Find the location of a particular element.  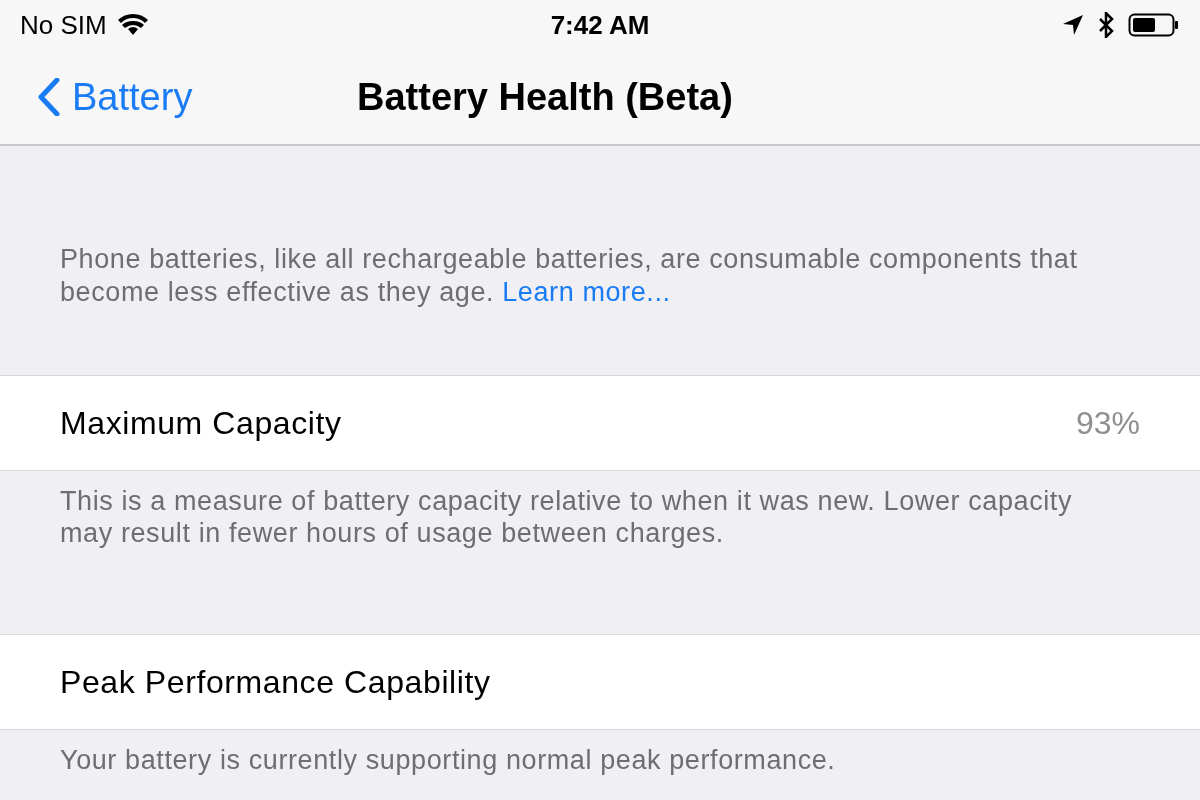

row-label: Maximum Capacity is located at coordinates (201, 423).